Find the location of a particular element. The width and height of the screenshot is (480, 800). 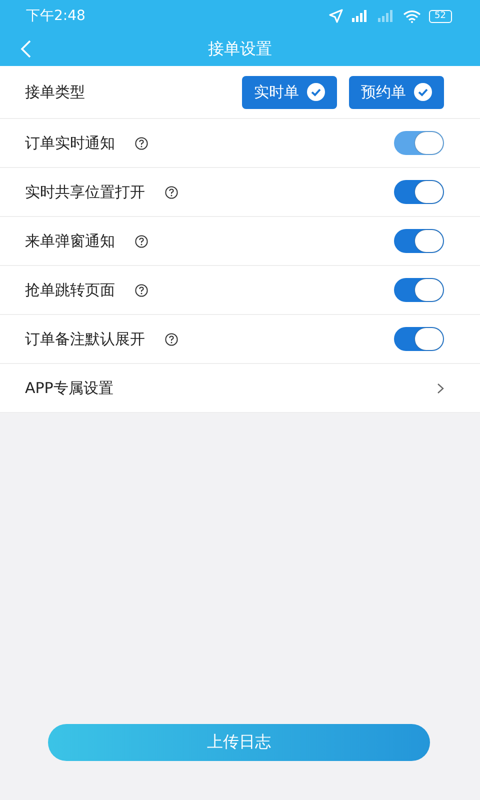

setting-label: 订单备注默认展开 is located at coordinates (85, 339).